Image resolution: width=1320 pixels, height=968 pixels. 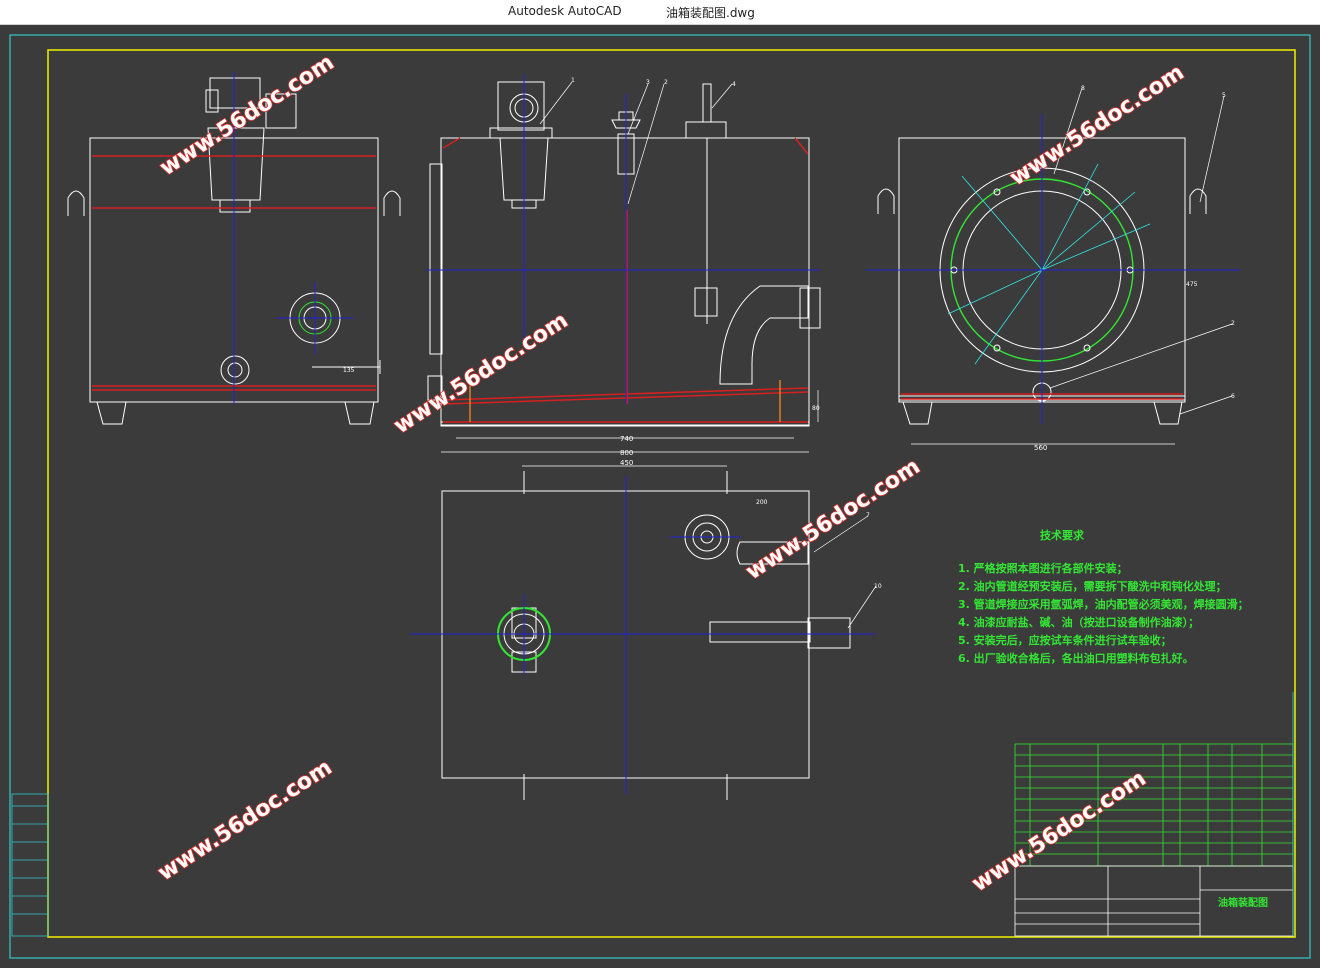 What do you see at coordinates (868, 515) in the screenshot?
I see `balloon-7: 7` at bounding box center [868, 515].